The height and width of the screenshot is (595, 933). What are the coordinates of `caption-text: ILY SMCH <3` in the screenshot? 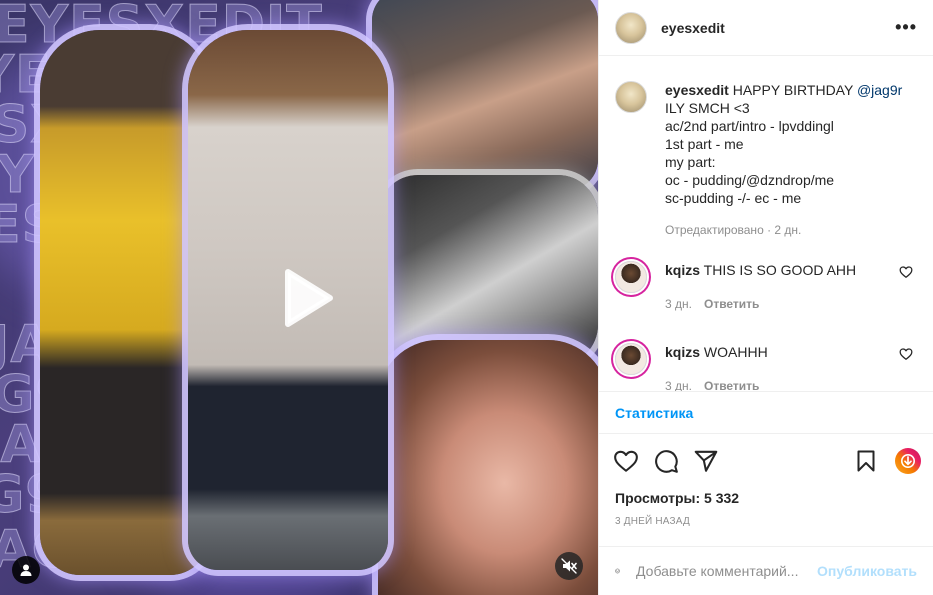 It's located at (707, 108).